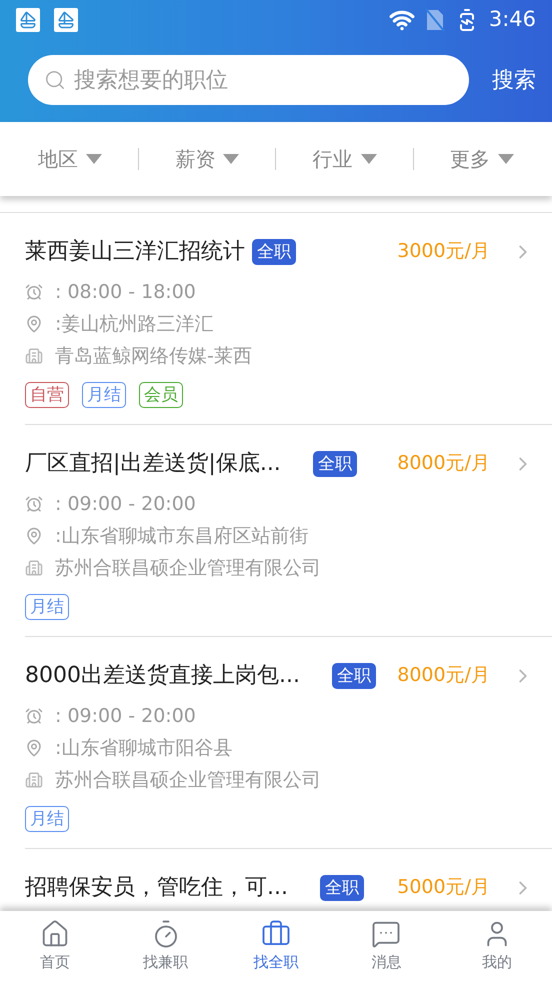  What do you see at coordinates (514, 80) in the screenshot?
I see `search-button: 搜索` at bounding box center [514, 80].